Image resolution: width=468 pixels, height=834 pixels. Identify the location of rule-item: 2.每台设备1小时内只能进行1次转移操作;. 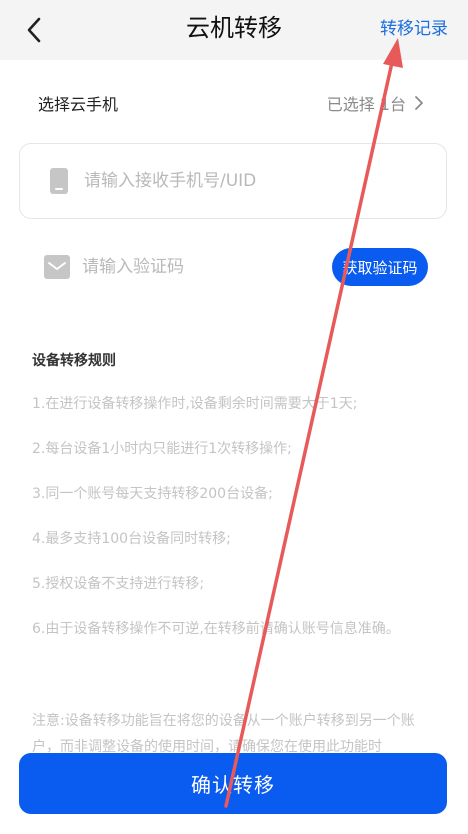
(162, 449).